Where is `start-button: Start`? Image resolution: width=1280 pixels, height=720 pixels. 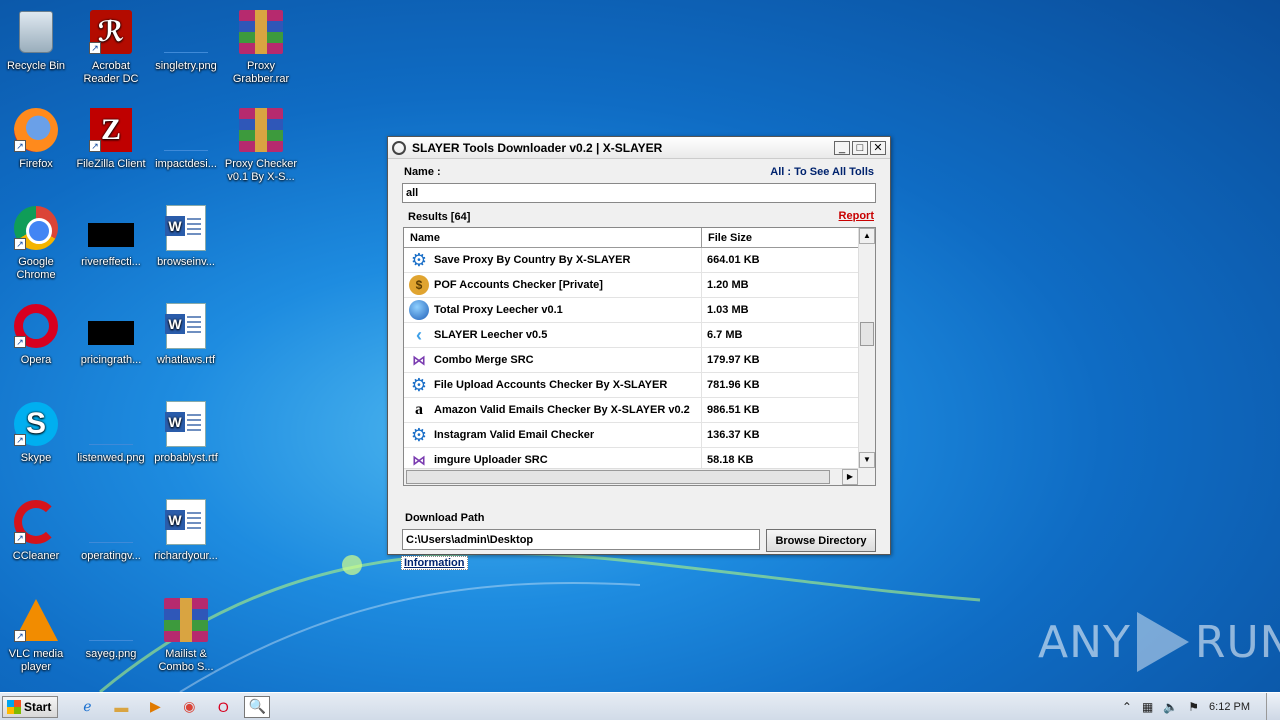
start-button: Start is located at coordinates (30, 706).